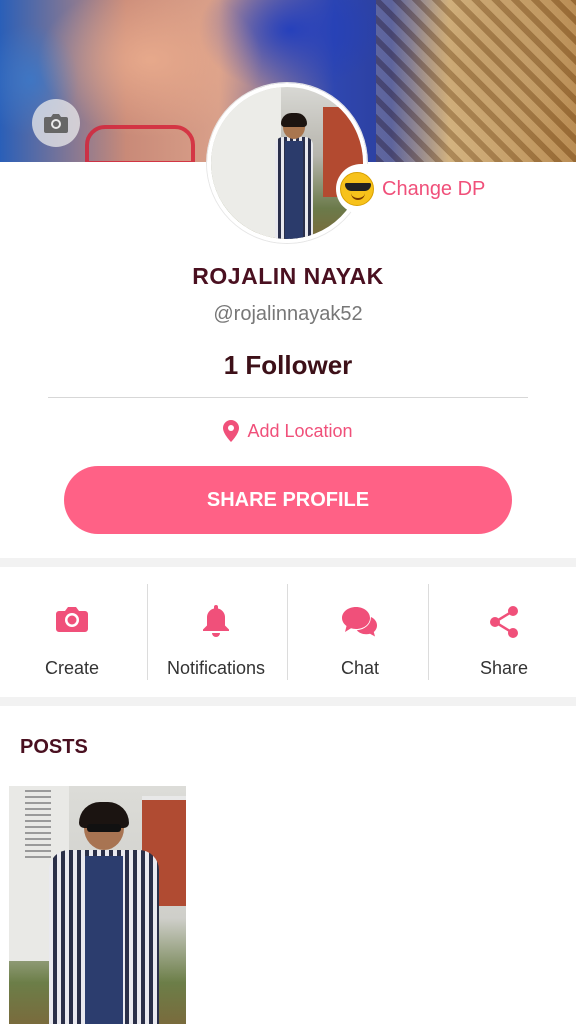 This screenshot has width=576, height=1024. I want to click on create-button: Create, so click(72, 632).